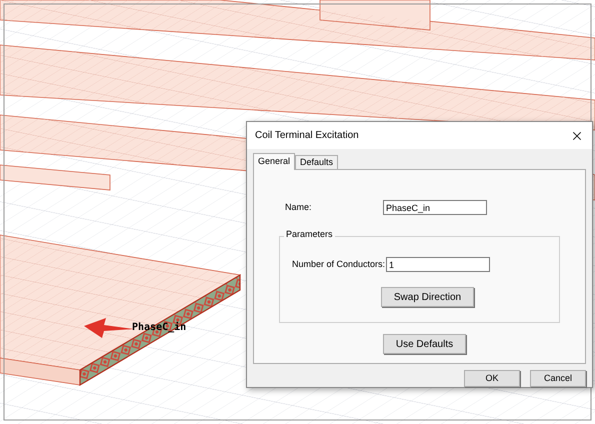 The height and width of the screenshot is (424, 595). What do you see at coordinates (109, 328) in the screenshot?
I see `arrow-icon` at bounding box center [109, 328].